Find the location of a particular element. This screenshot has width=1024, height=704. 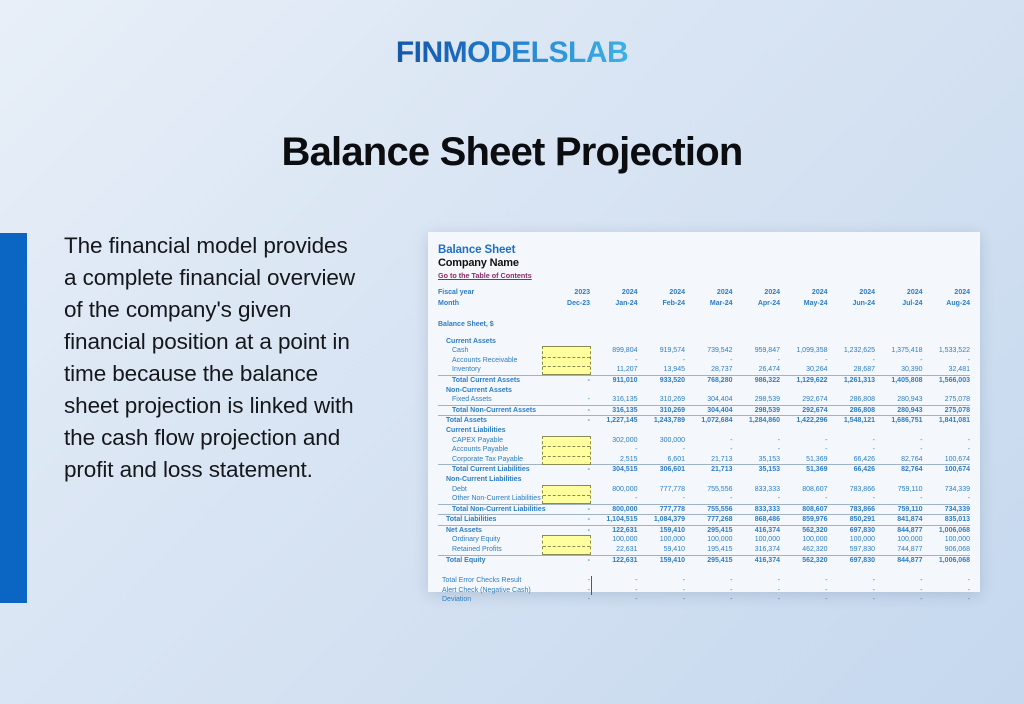

cell-cash-Aug-24: 1,533,522 is located at coordinates (946, 351).